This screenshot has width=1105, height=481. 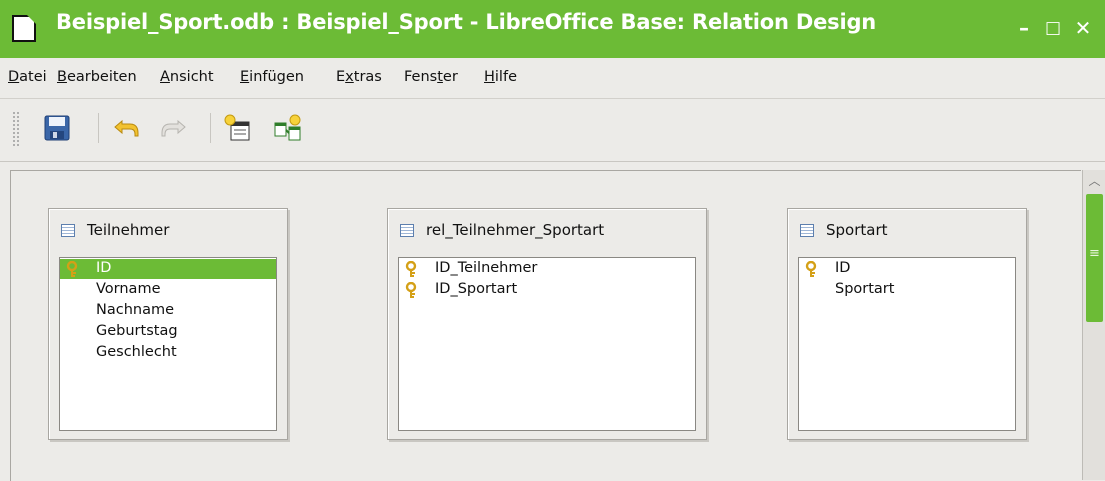 What do you see at coordinates (1083, 28) in the screenshot?
I see `close-button: ✕` at bounding box center [1083, 28].